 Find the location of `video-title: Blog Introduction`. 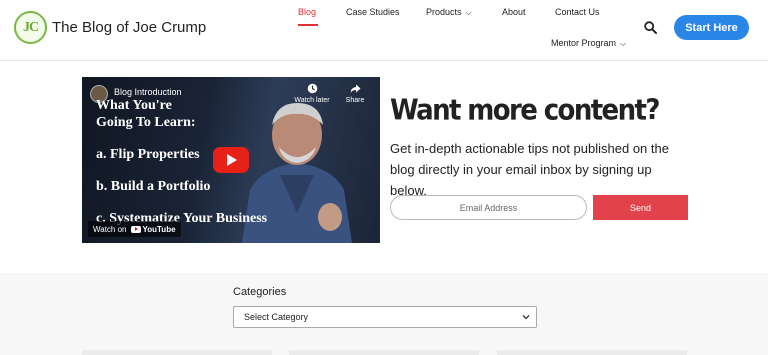

video-title: Blog Introduction is located at coordinates (148, 92).